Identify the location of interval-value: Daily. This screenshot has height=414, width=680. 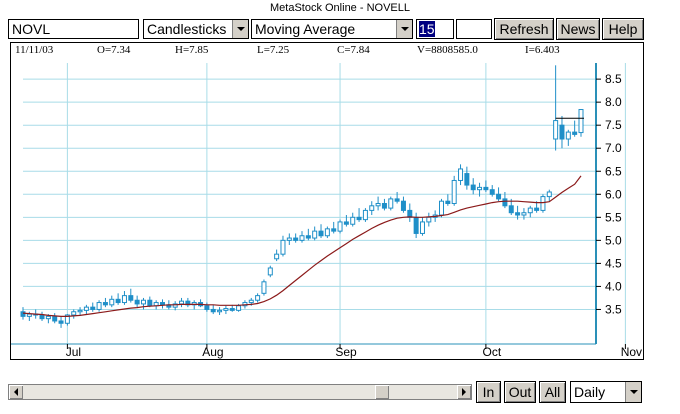
(590, 392).